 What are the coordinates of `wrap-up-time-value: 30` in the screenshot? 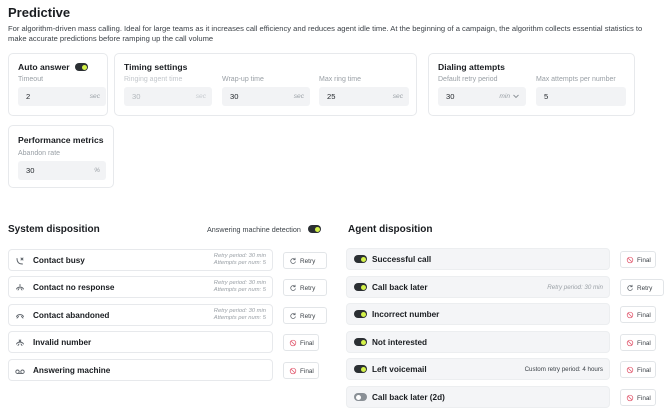 It's located at (234, 96).